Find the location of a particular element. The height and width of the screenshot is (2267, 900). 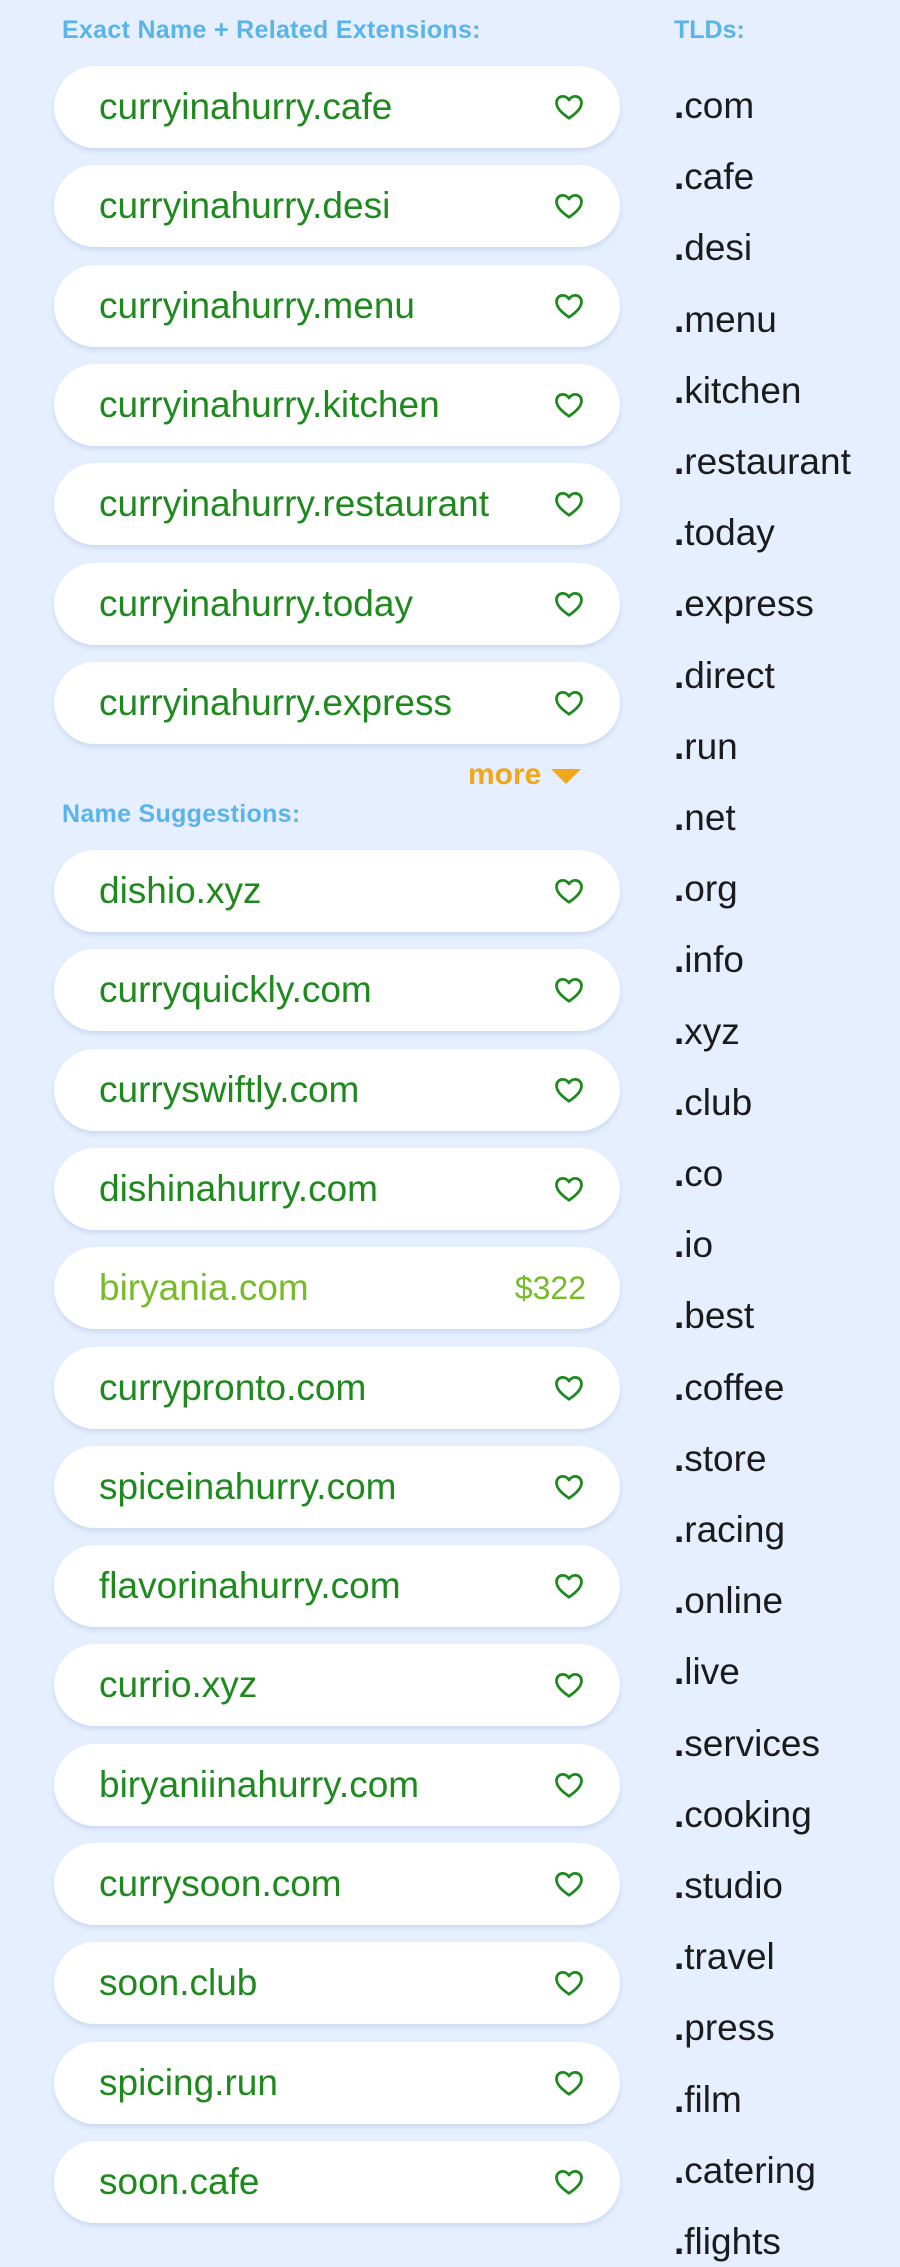

tld-item: .cafe is located at coordinates (714, 177).